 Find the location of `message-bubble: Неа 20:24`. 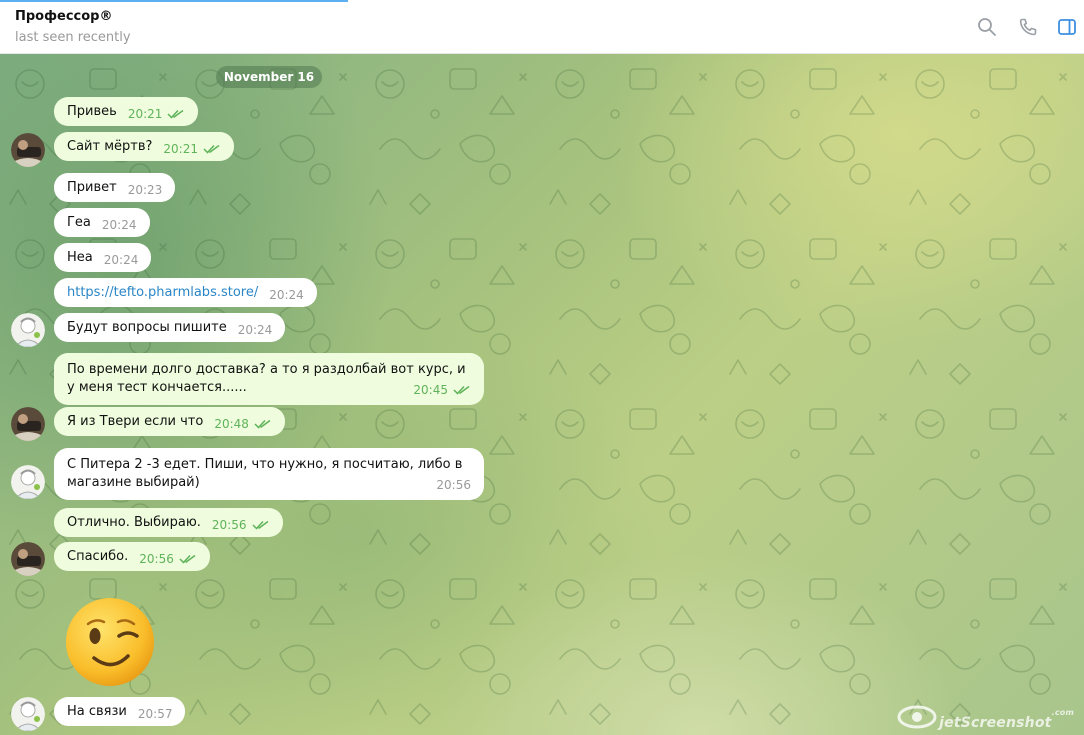

message-bubble: Неа 20:24 is located at coordinates (103, 257).